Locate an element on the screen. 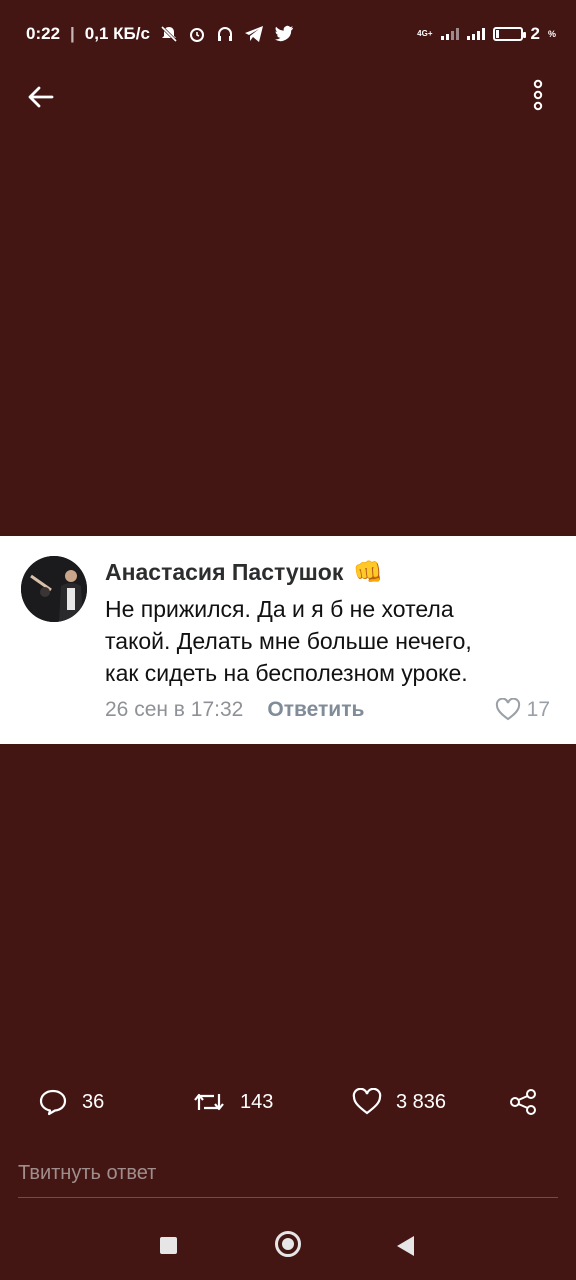  comment-line: такой. Делать мне больше нечего, is located at coordinates (288, 641).